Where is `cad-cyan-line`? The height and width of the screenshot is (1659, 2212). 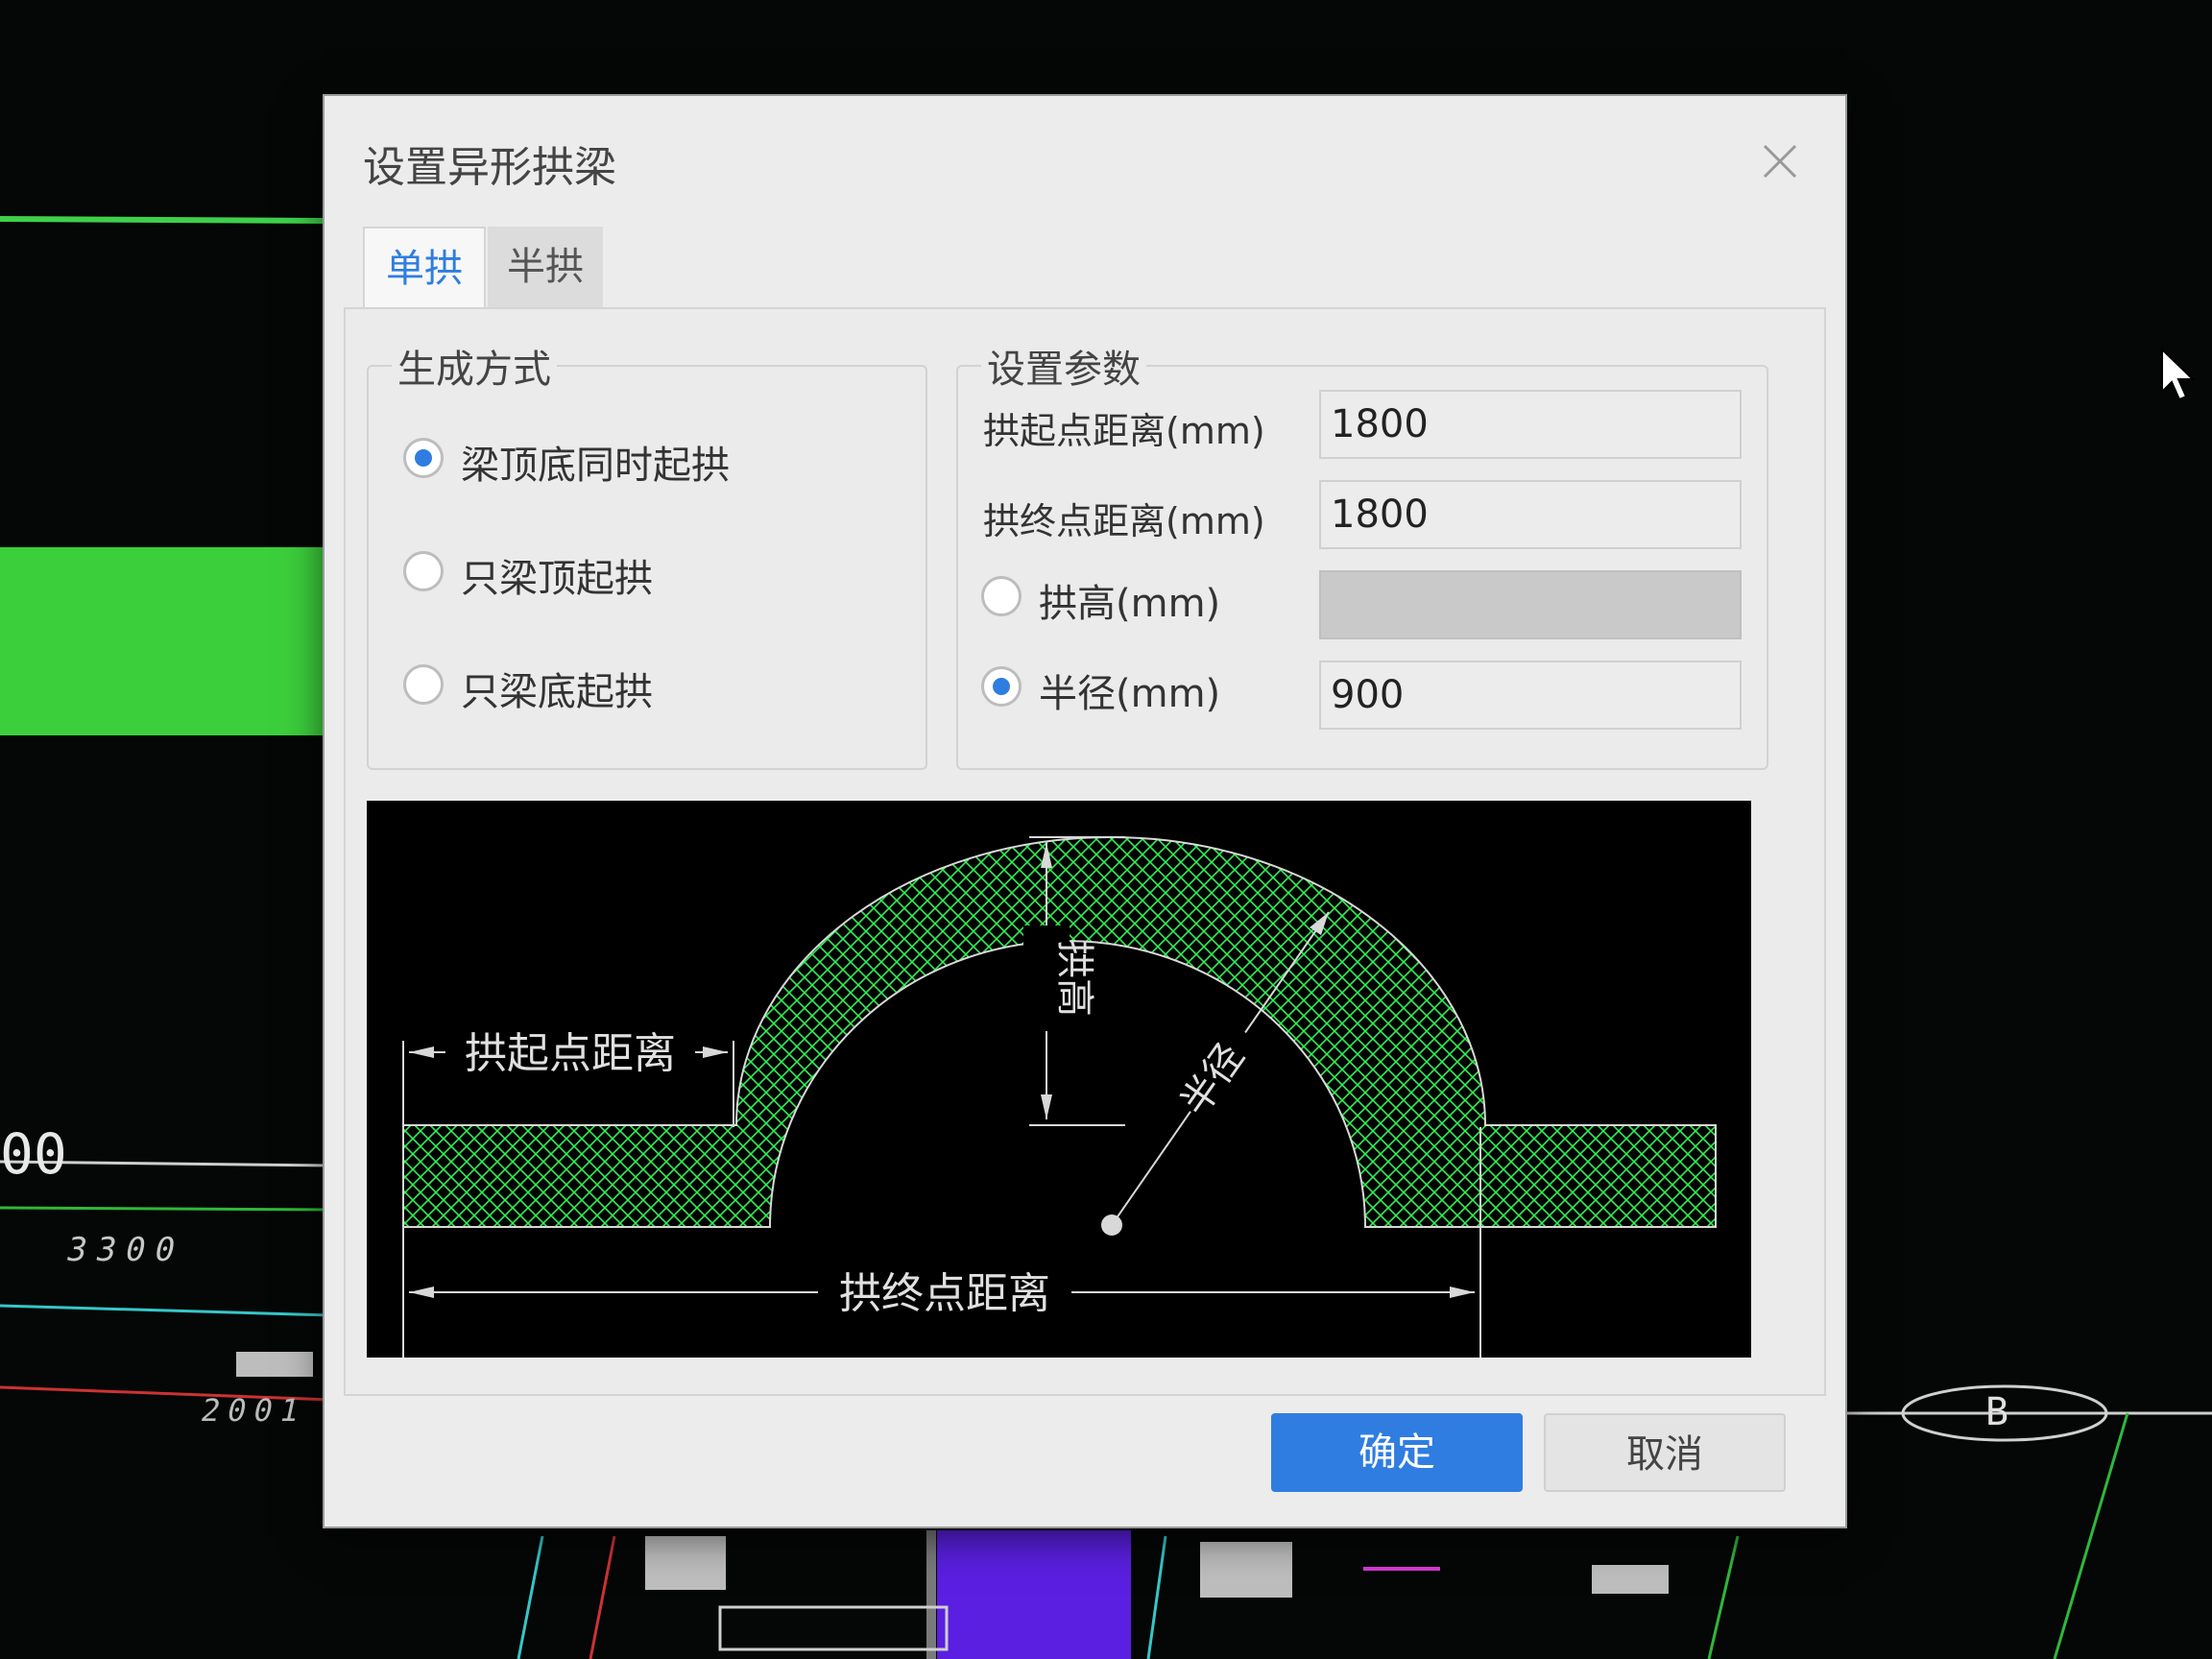 cad-cyan-line is located at coordinates (166, 1310).